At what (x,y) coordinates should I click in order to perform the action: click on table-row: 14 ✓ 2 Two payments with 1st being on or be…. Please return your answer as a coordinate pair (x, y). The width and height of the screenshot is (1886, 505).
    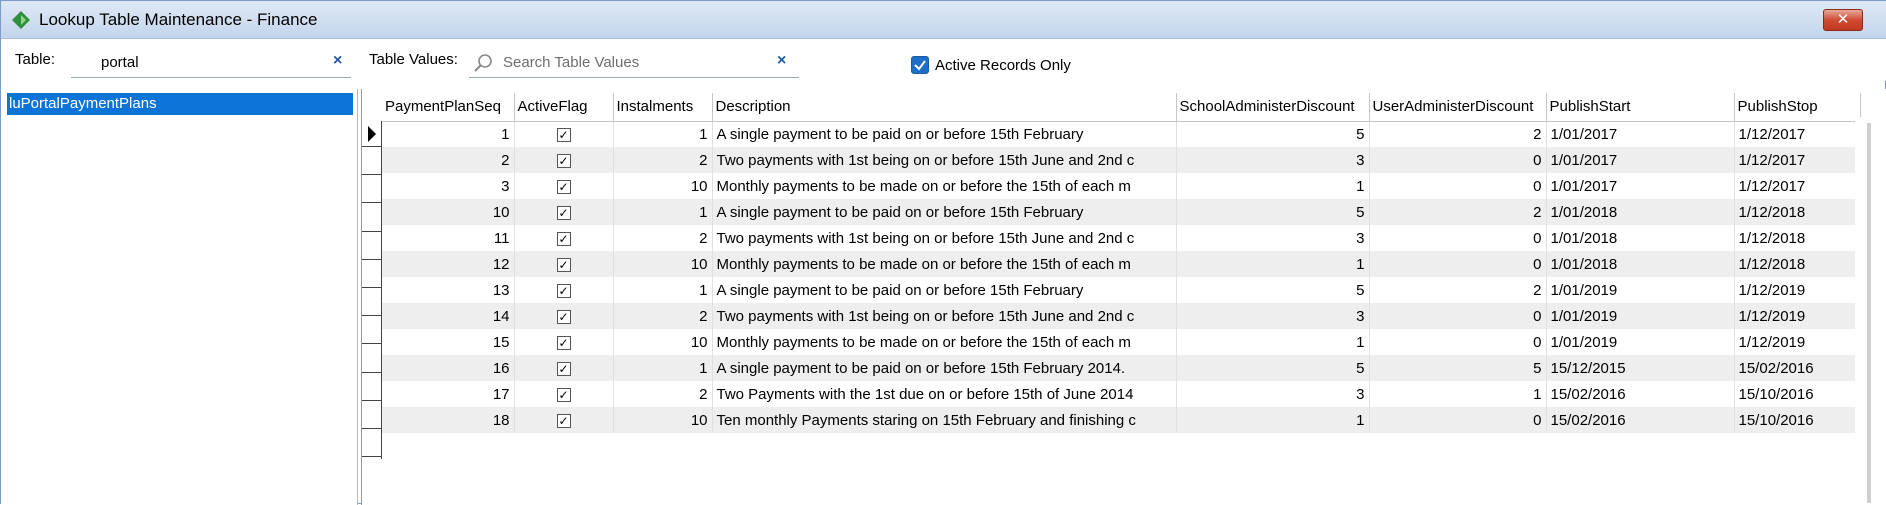
    Looking at the image, I should click on (1121, 316).